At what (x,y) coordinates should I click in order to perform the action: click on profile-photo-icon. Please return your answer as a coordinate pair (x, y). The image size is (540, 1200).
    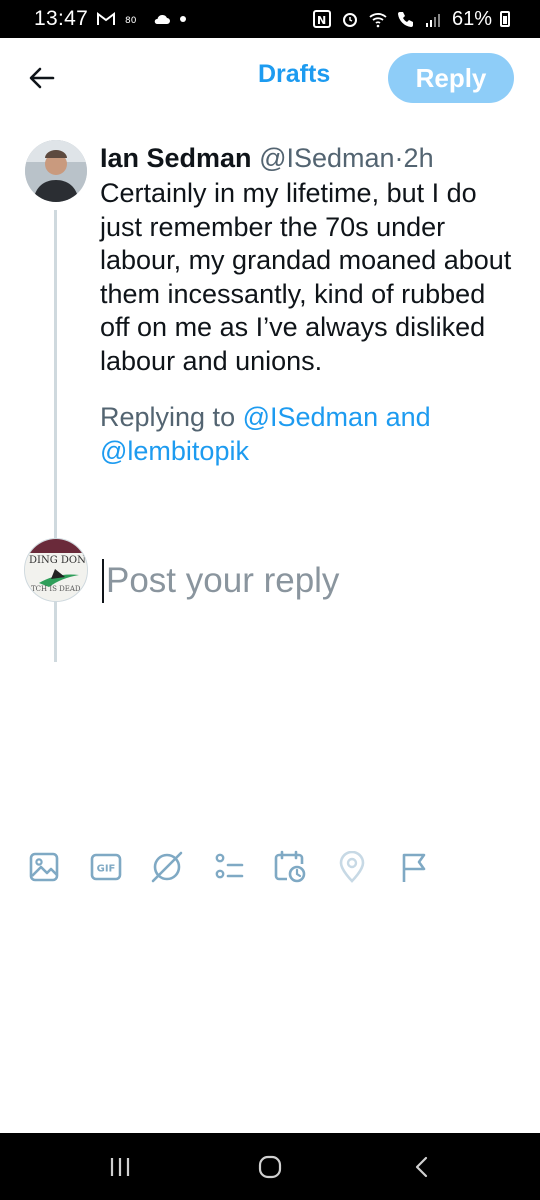
    Looking at the image, I should click on (56, 171).